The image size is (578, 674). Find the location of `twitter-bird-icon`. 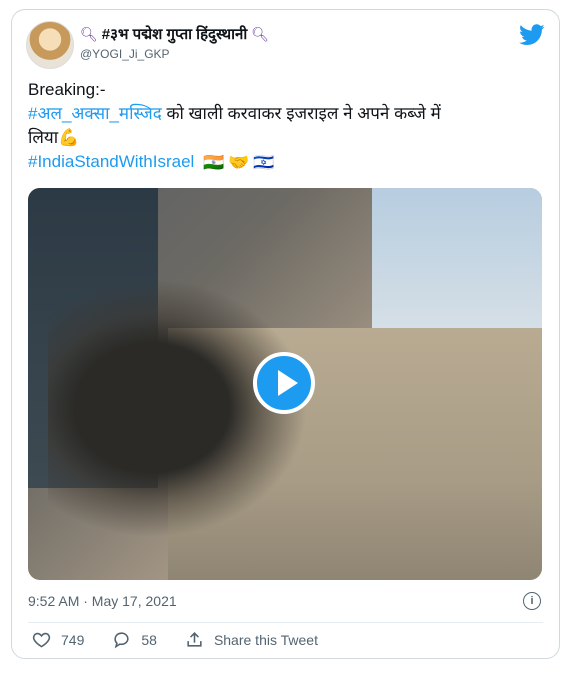

twitter-bird-icon is located at coordinates (532, 35).